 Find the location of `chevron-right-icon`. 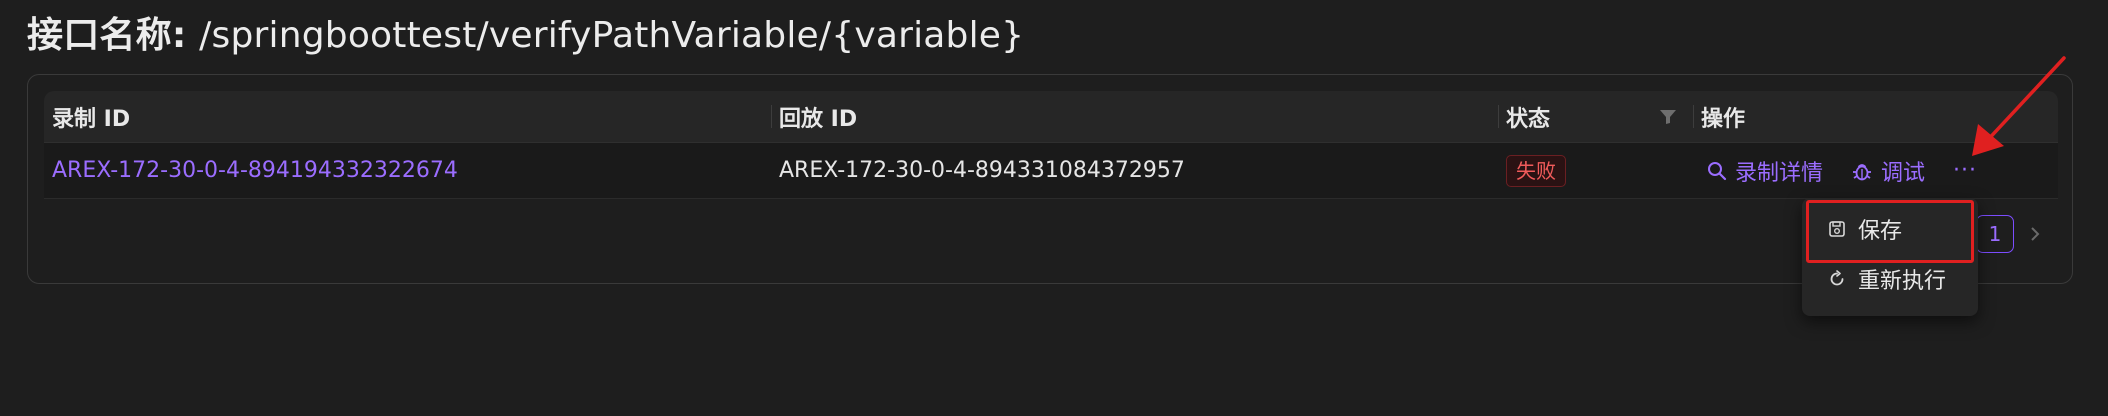

chevron-right-icon is located at coordinates (2035, 234).